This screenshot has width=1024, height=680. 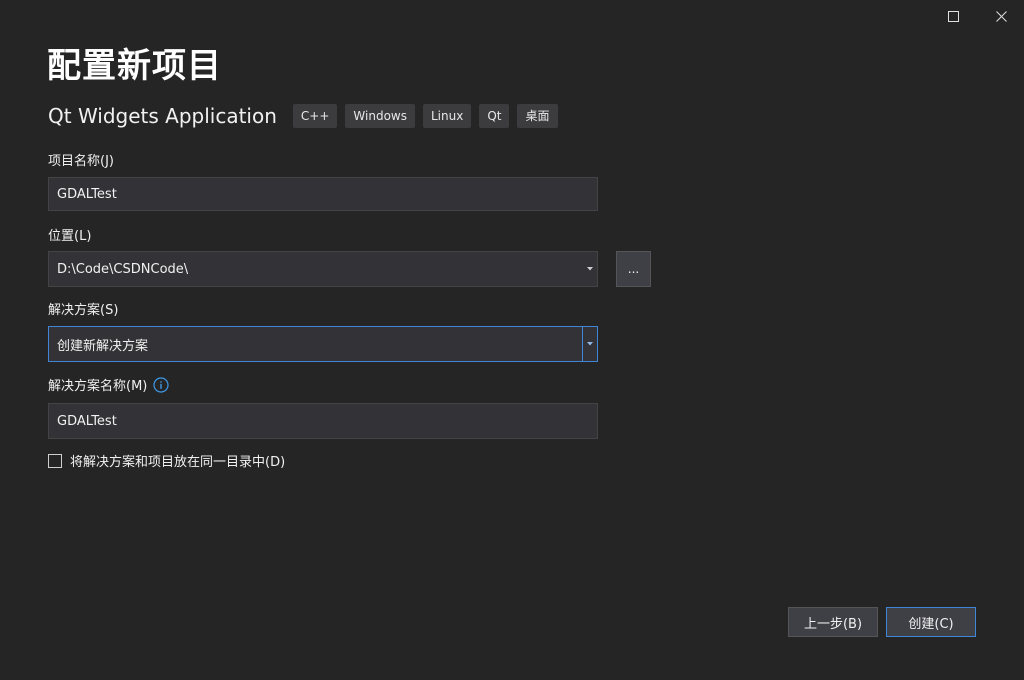 What do you see at coordinates (178, 462) in the screenshot?
I see `same-directory-label: 将解决方案和项目放在同一目录中(D)` at bounding box center [178, 462].